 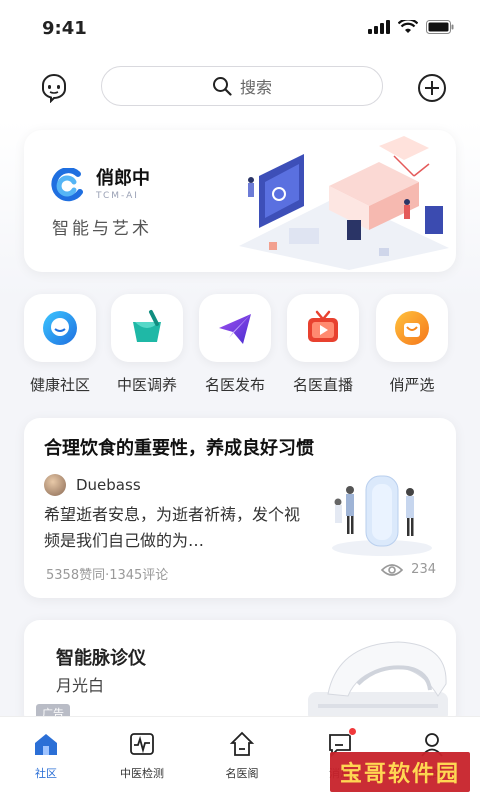 What do you see at coordinates (108, 485) in the screenshot?
I see `author-name: Duebass` at bounding box center [108, 485].